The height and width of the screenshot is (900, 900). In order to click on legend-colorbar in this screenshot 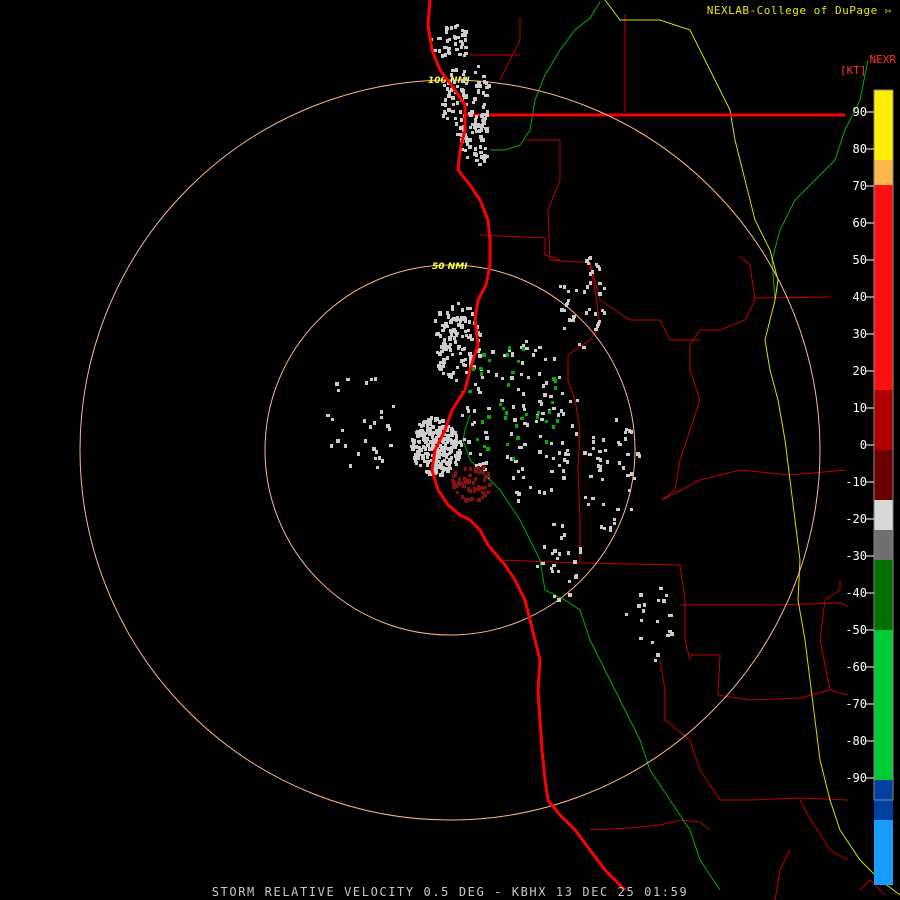, I will do `click(883, 487)`.